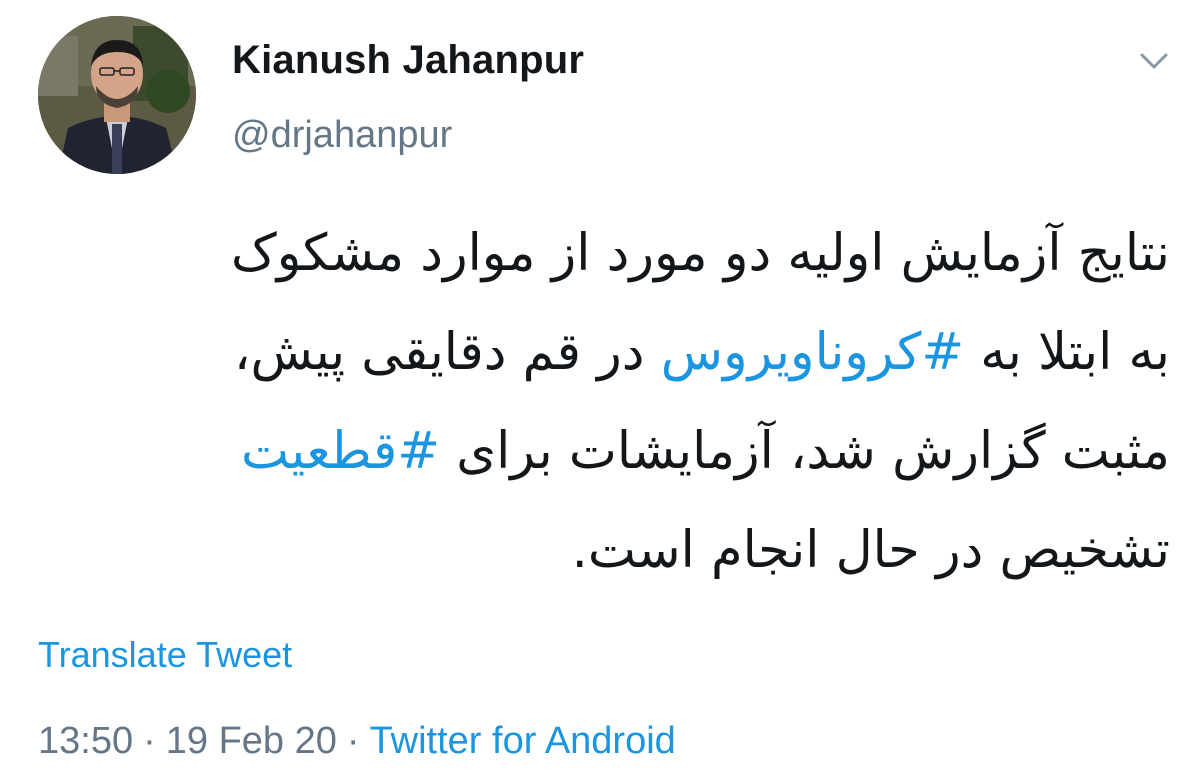 The height and width of the screenshot is (777, 1200). I want to click on display-name: Kianush Jahanpur, so click(408, 60).